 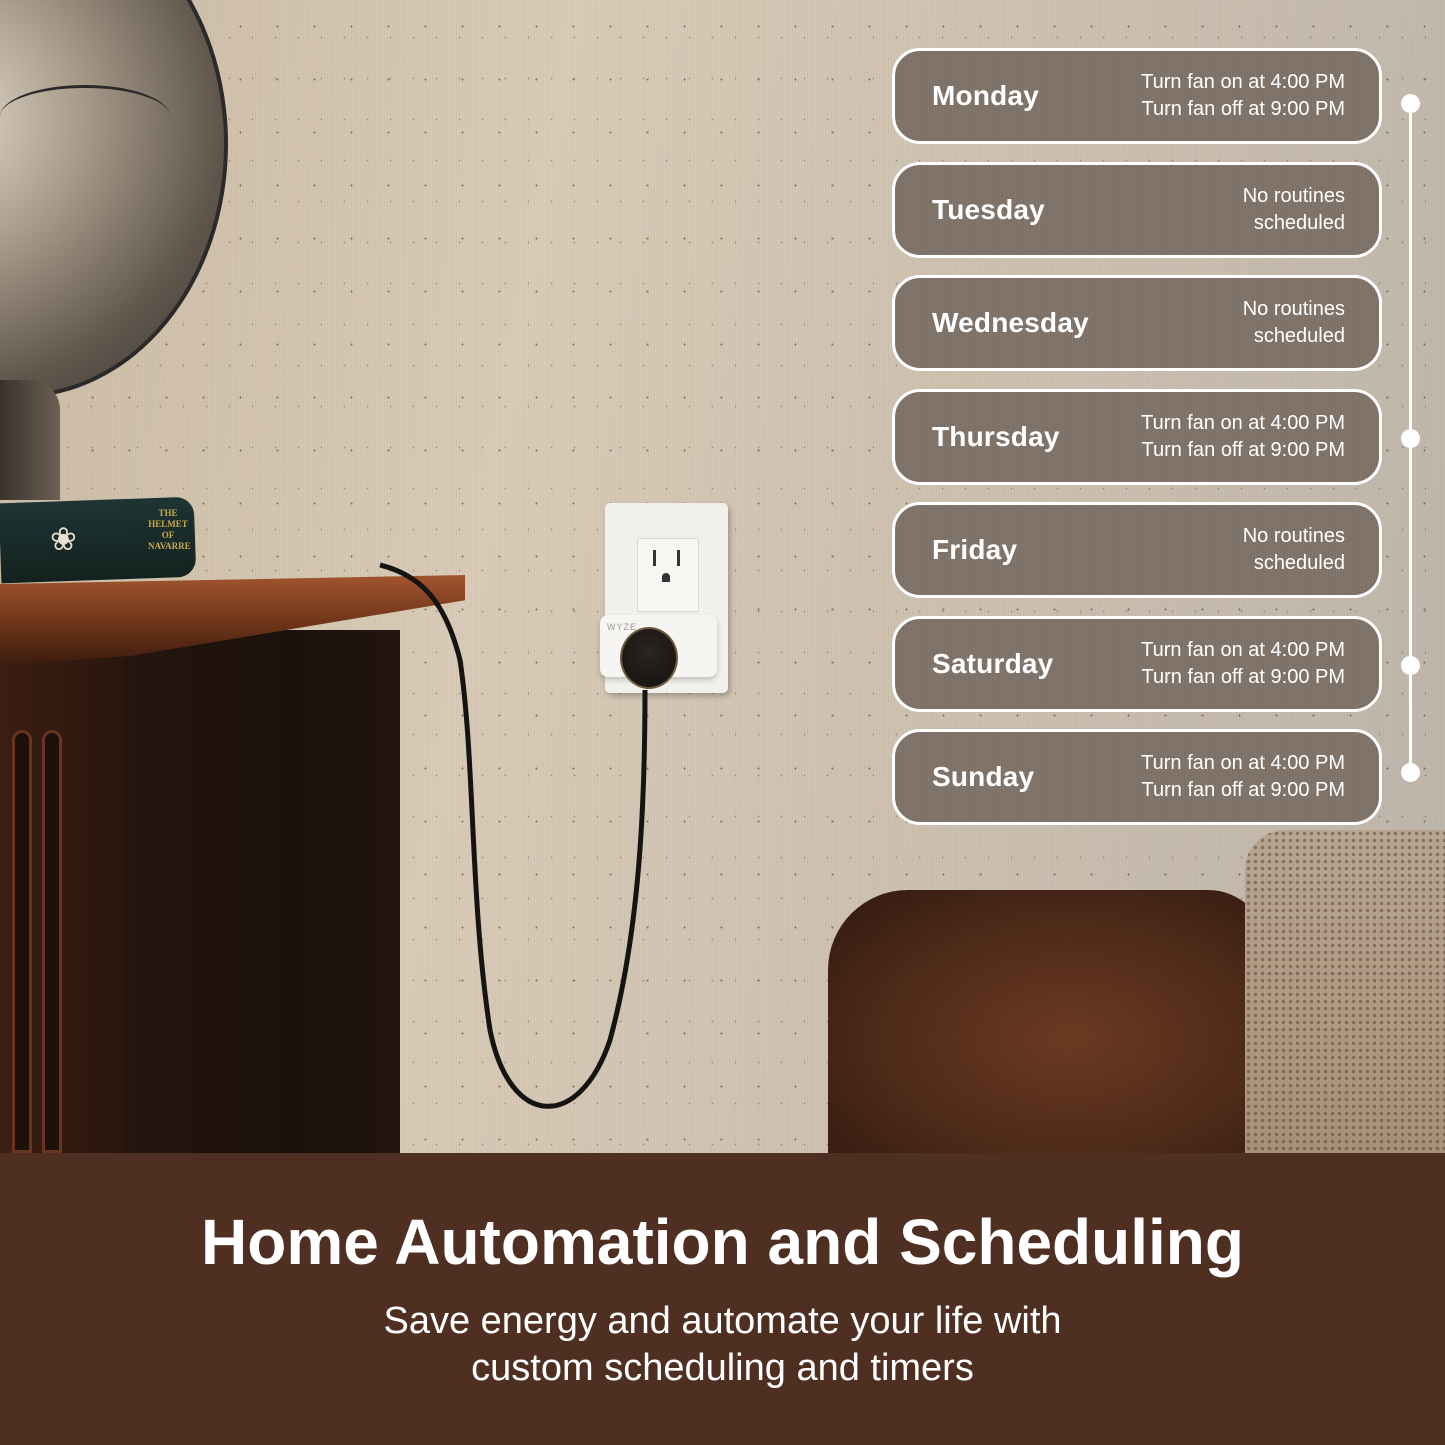 I want to click on day-card-wednesday: Wednesday No routines scheduled, so click(x=1137, y=323).